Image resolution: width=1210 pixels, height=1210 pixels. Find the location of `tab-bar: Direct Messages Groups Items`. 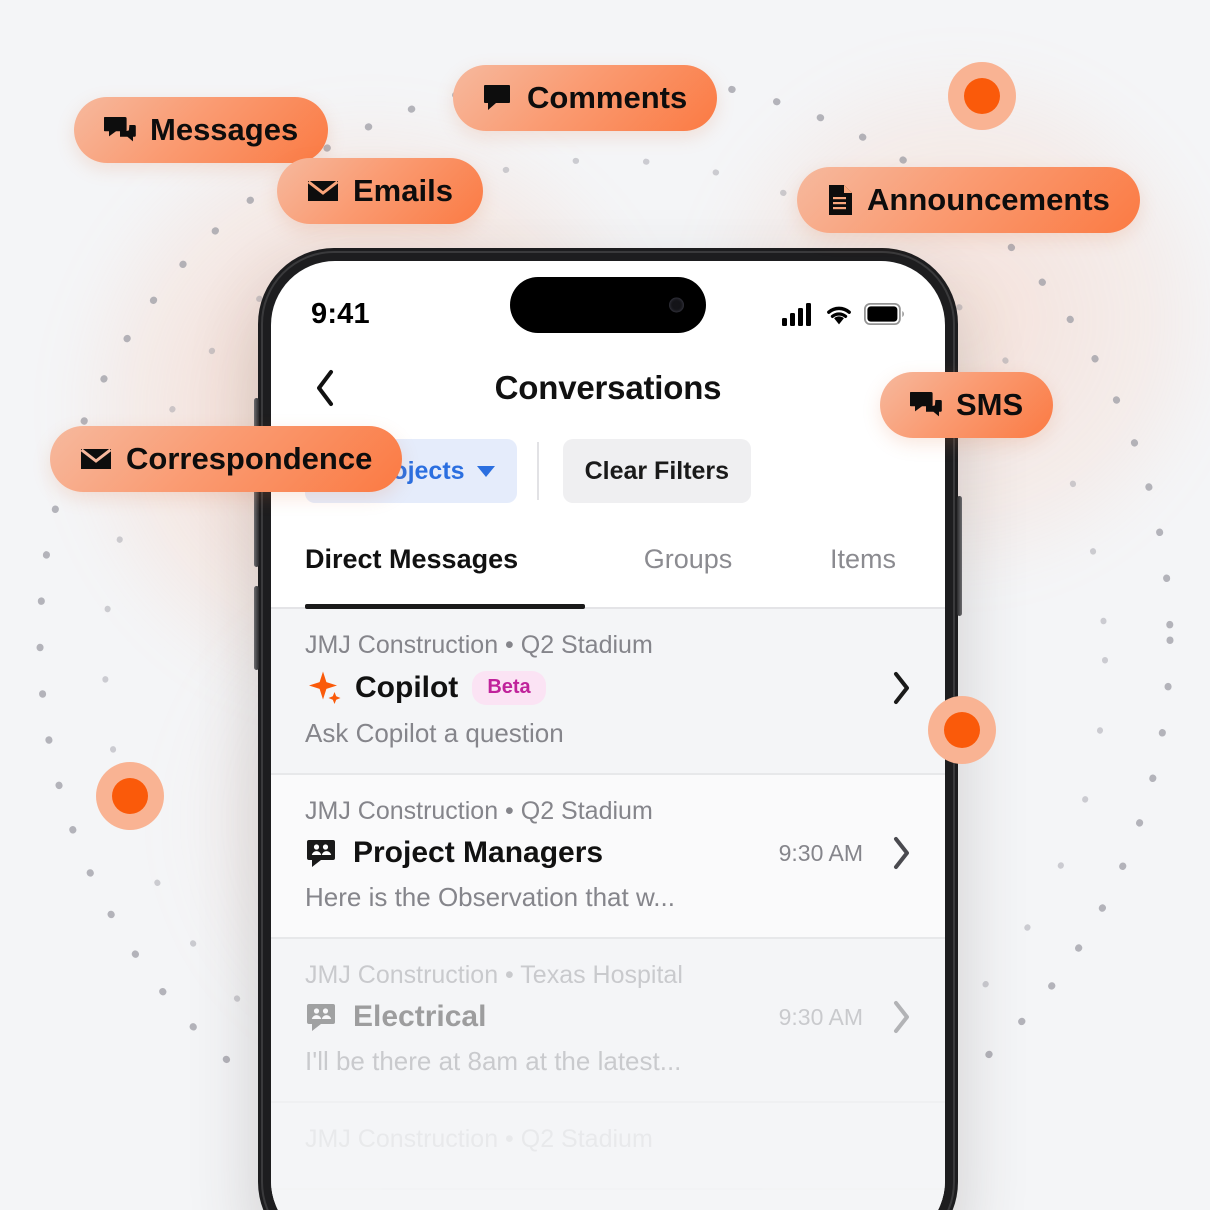

tab-bar: Direct Messages Groups Items is located at coordinates (608, 567).